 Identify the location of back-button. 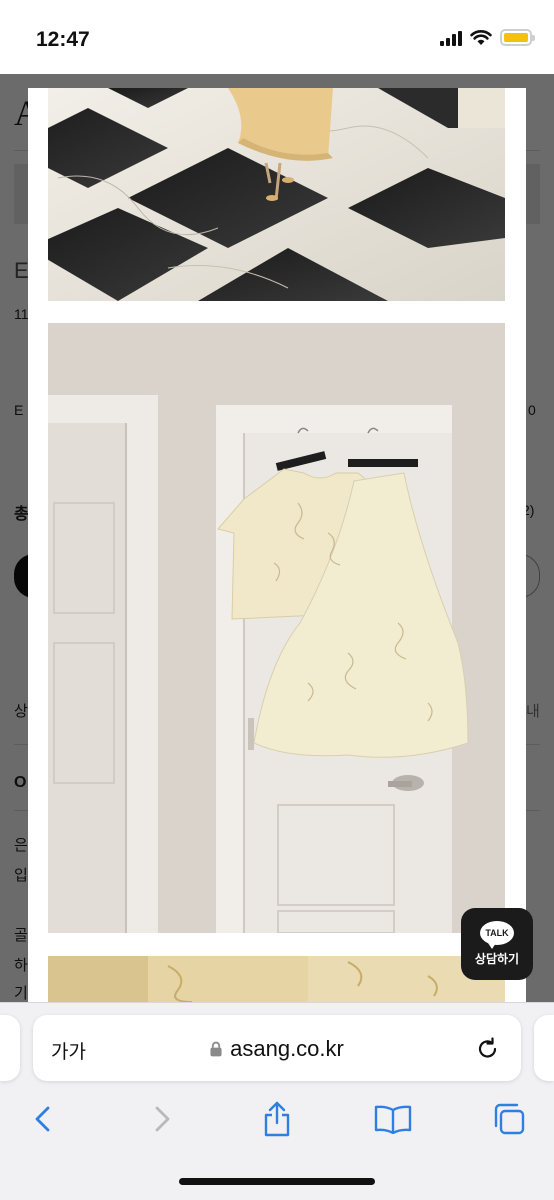
(43, 1119).